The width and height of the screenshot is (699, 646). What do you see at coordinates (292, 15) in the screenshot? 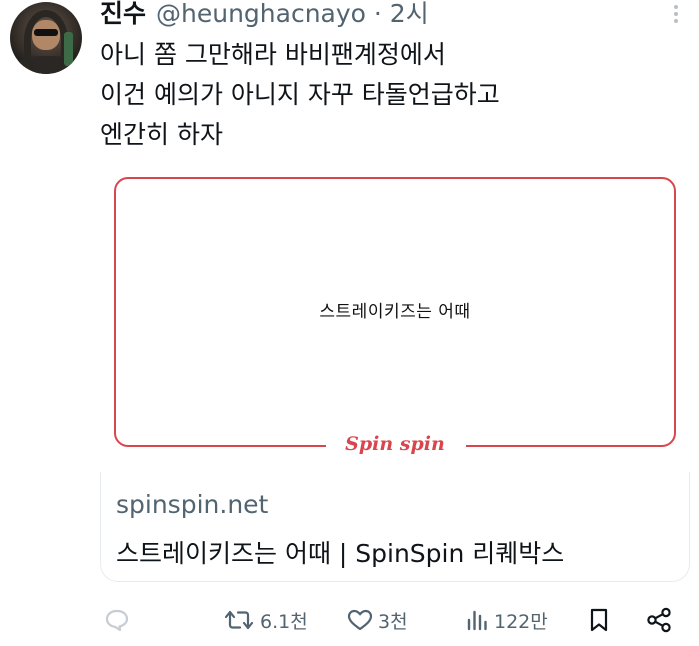
I see `handle-and-time: @heunghacnayo · 2시` at bounding box center [292, 15].